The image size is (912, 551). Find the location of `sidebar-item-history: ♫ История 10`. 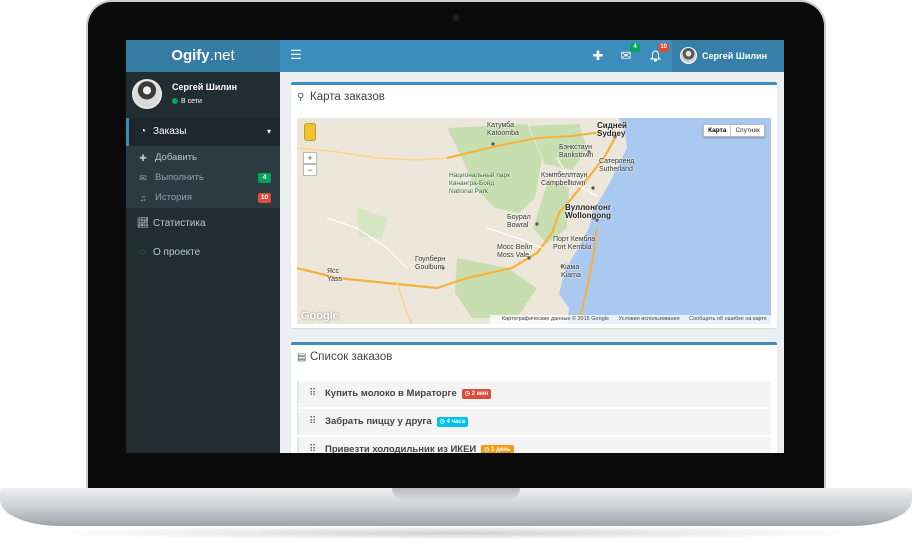

sidebar-item-history: ♫ История 10 is located at coordinates (203, 198).